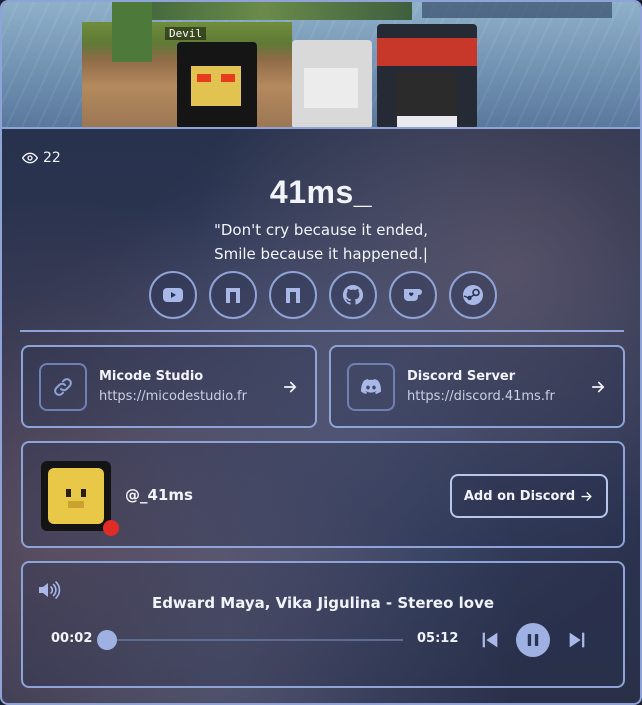  I want to click on view-count: 22, so click(52, 158).